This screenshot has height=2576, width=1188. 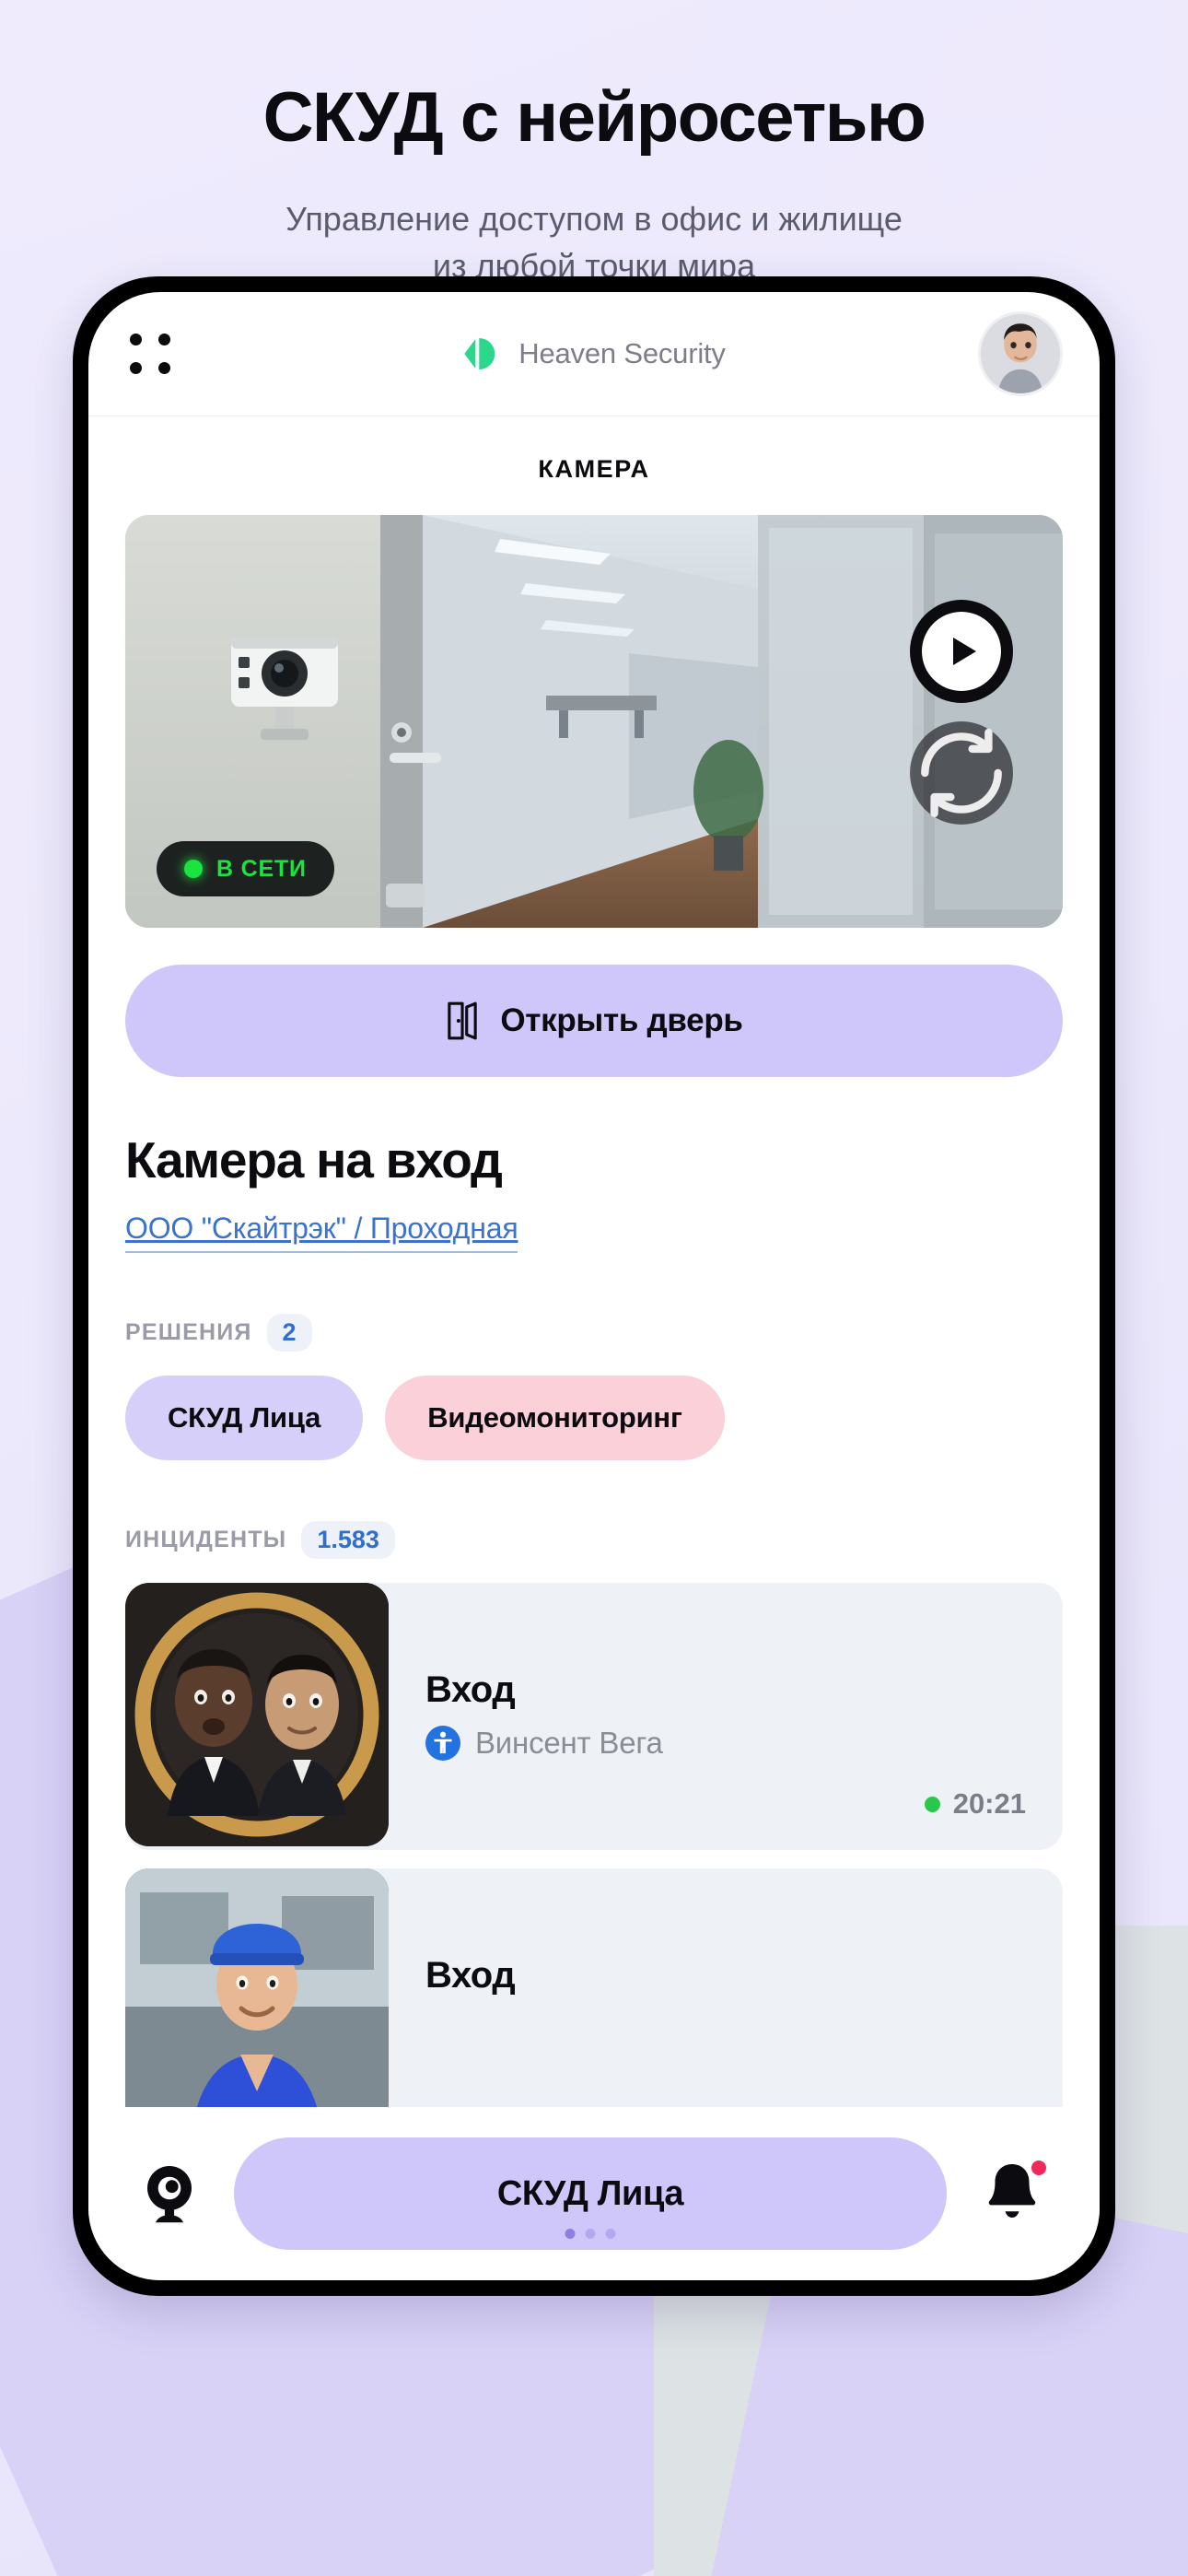 I want to click on incident-time-label: 20:21, so click(x=989, y=1803).